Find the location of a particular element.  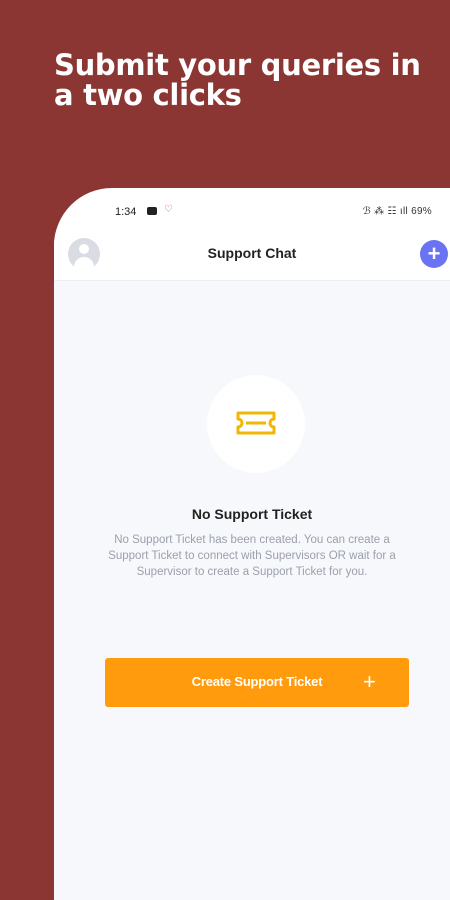

notification-icon is located at coordinates (152, 211).